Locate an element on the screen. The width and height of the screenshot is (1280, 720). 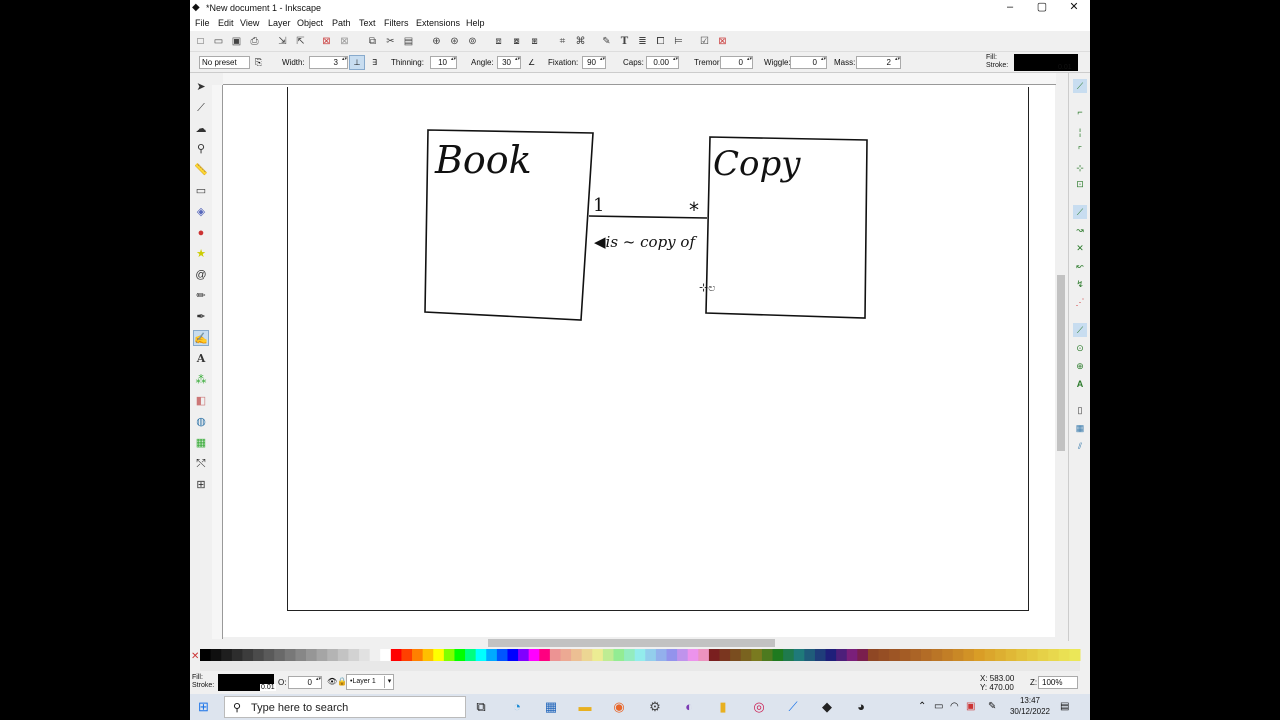
snap-smooth-nodes-icon: ↯ is located at coordinates (1080, 284).